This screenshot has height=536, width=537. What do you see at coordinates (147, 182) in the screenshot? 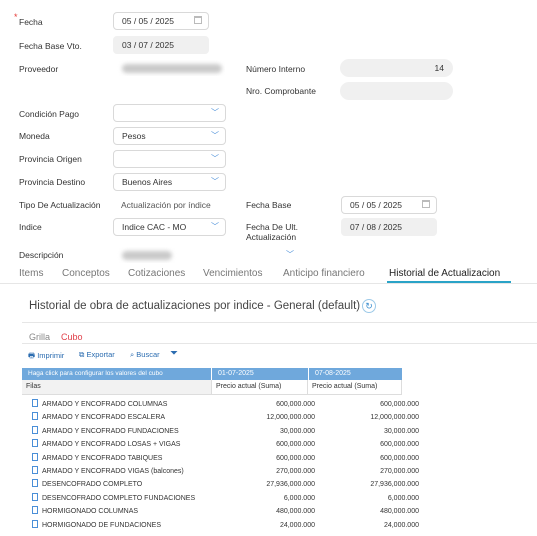
I see `provincia-destino-value: Buenos Aires` at bounding box center [147, 182].